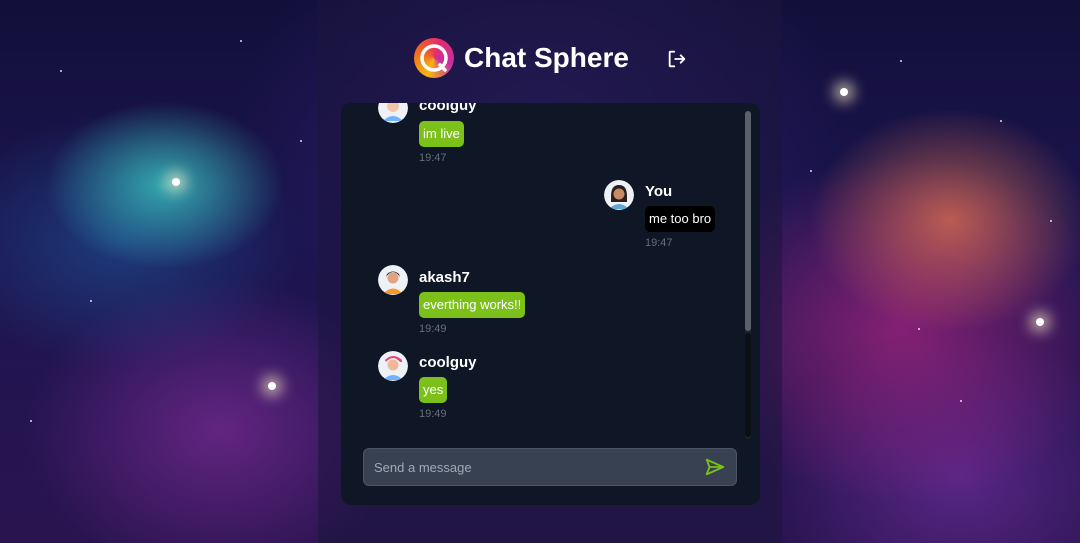 This screenshot has height=543, width=1080. What do you see at coordinates (534, 467) in the screenshot?
I see `message-input` at bounding box center [534, 467].